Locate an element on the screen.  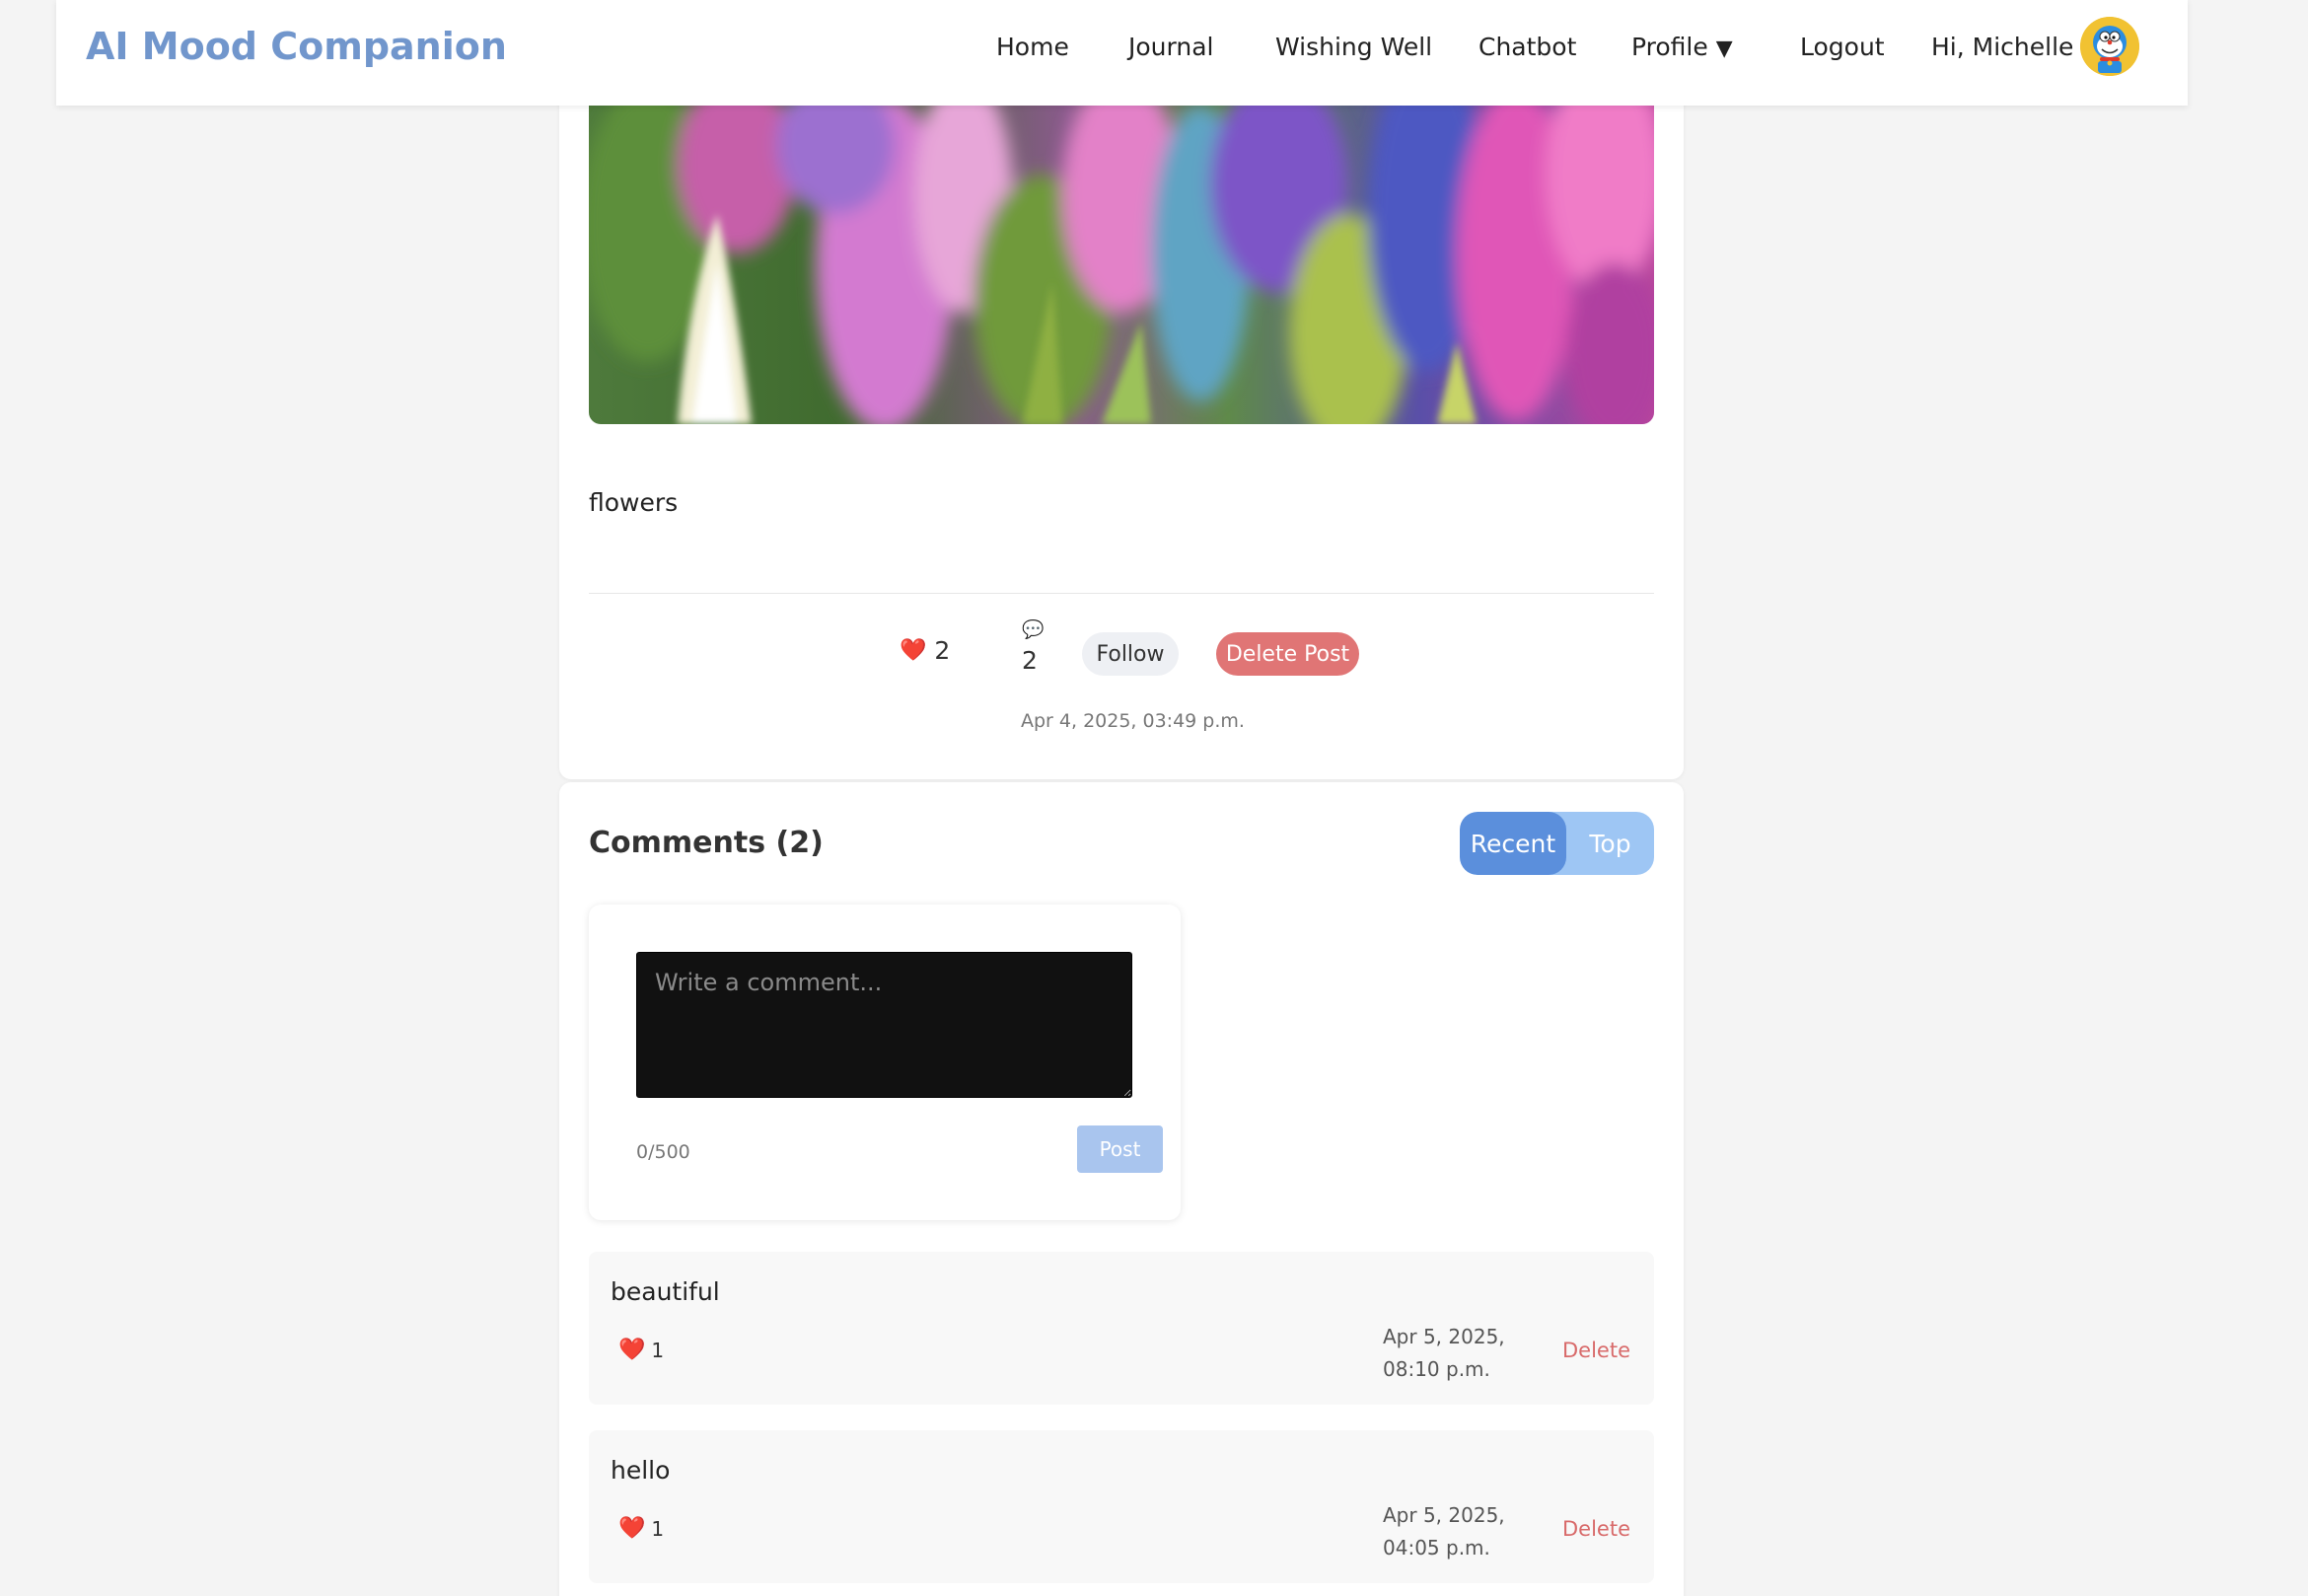
nav-chatbot: Chatbot is located at coordinates (1528, 47).